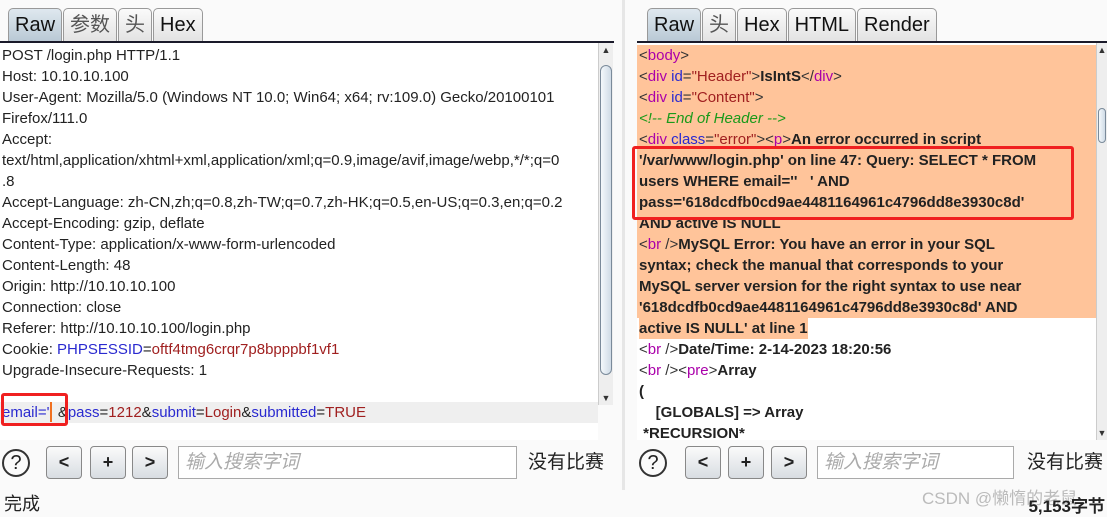 Image resolution: width=1107 pixels, height=517 pixels. What do you see at coordinates (103, 223) in the screenshot?
I see `code-token: Accept-Encoding: gzip, deflate` at bounding box center [103, 223].